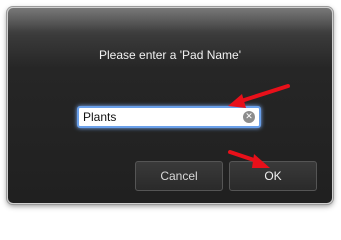 Image resolution: width=341 pixels, height=240 pixels. What do you see at coordinates (158, 117) in the screenshot?
I see `pad-name-input` at bounding box center [158, 117].